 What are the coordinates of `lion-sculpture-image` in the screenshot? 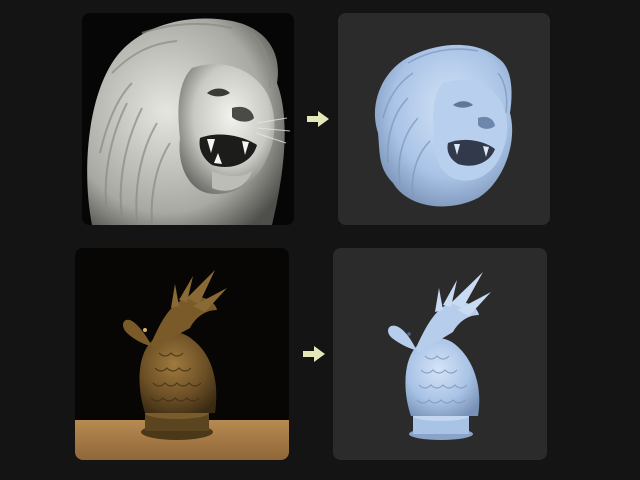 It's located at (188, 119).